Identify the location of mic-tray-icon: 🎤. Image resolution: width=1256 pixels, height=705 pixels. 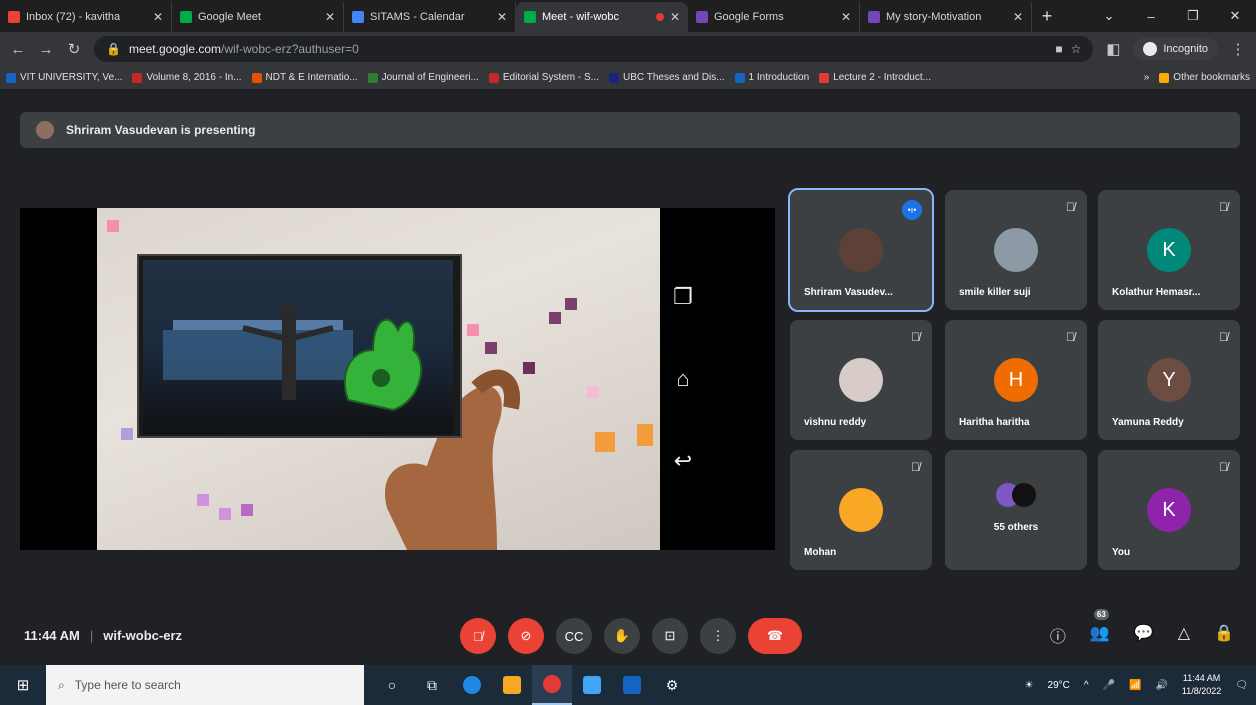
(1109, 685).